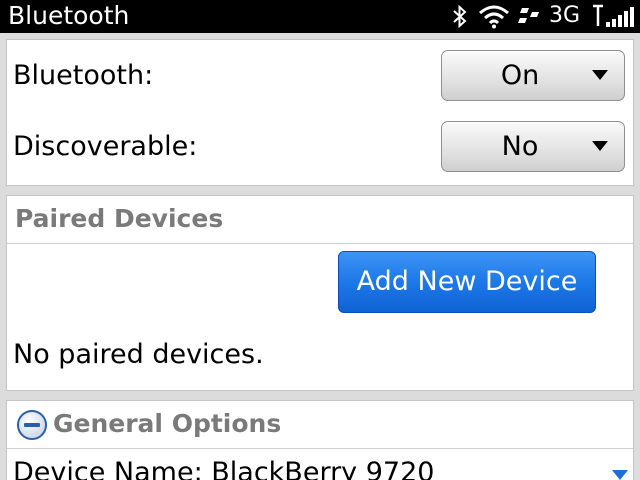  What do you see at coordinates (320, 16) in the screenshot?
I see `status-bar: Bluetooth 3G` at bounding box center [320, 16].